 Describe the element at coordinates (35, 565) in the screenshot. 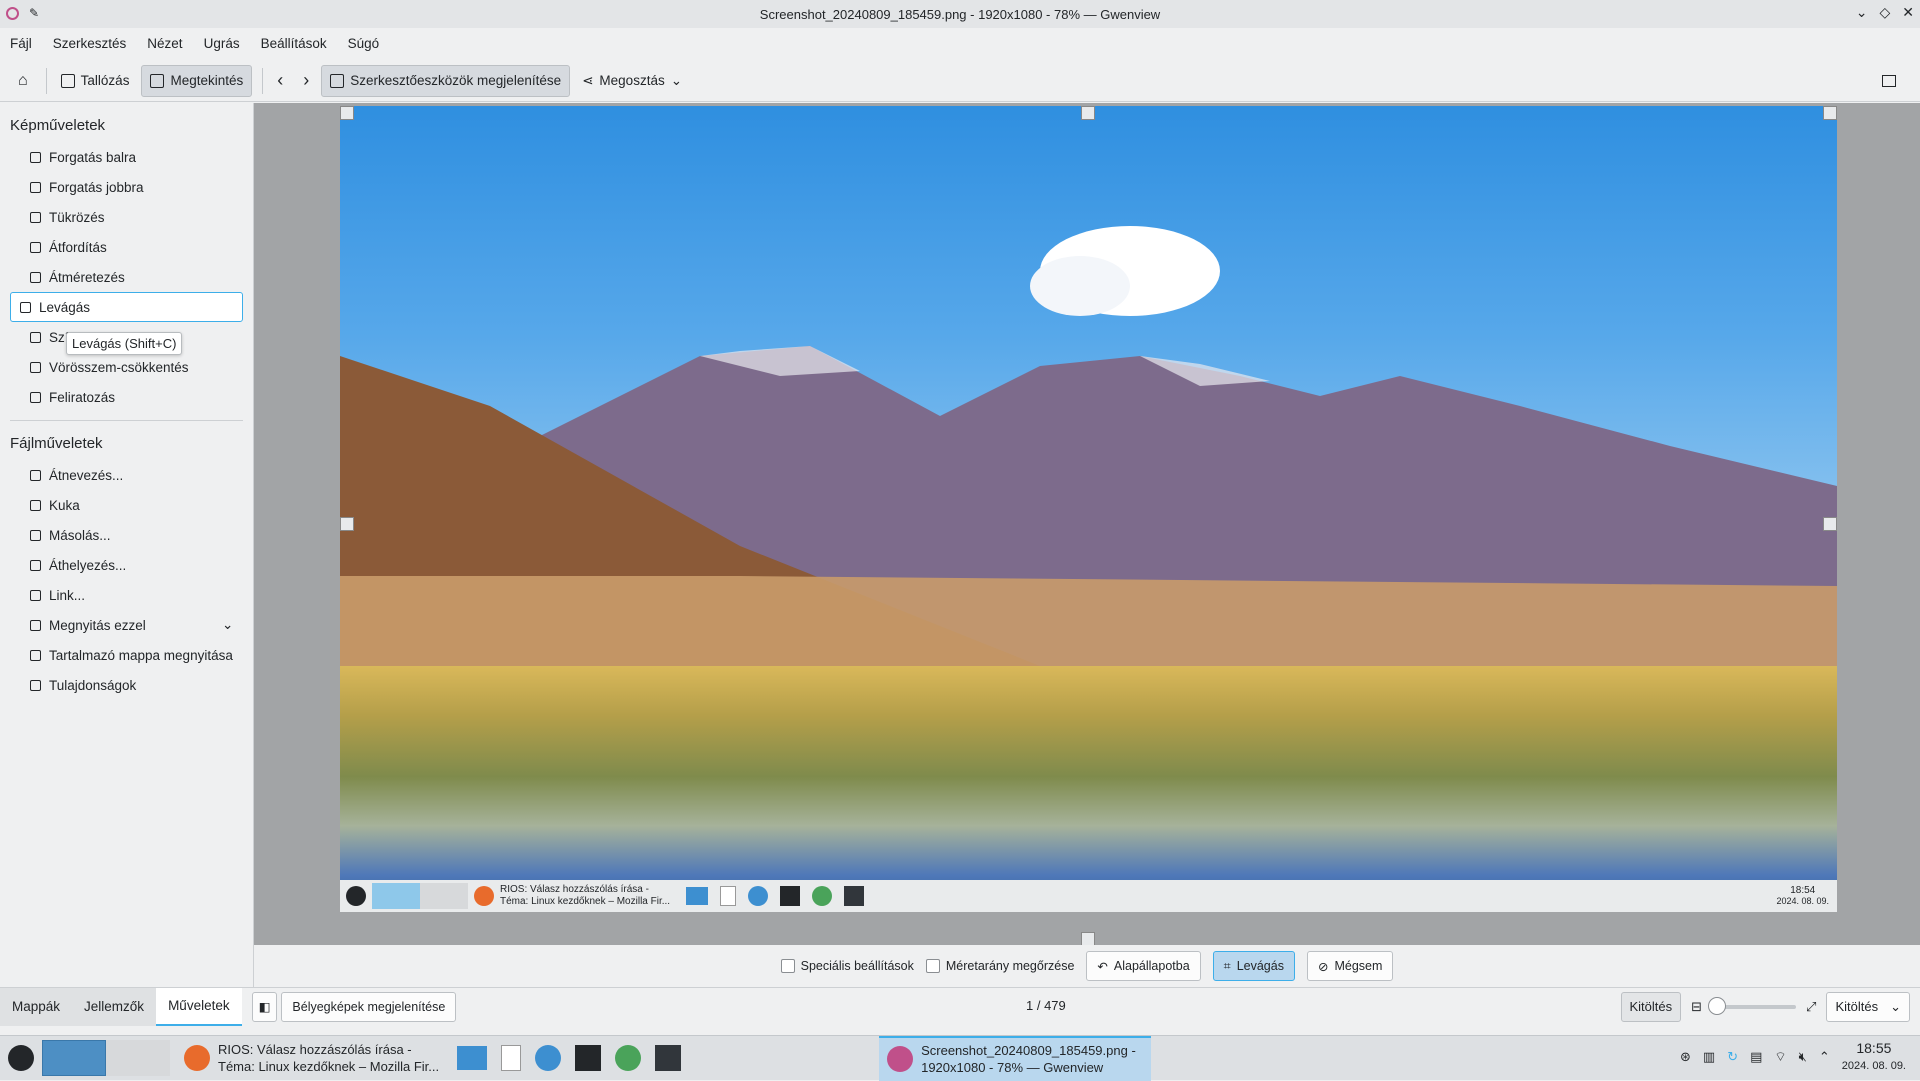

I see `move-icon` at that location.